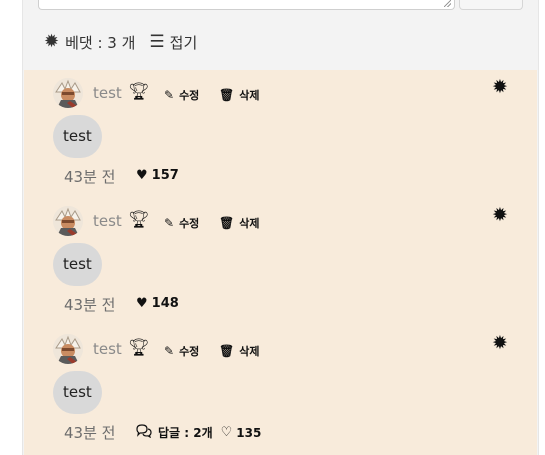 The width and height of the screenshot is (545, 455). Describe the element at coordinates (100, 42) in the screenshot. I see `best-comment-count: 베댓 : 3 개` at that location.